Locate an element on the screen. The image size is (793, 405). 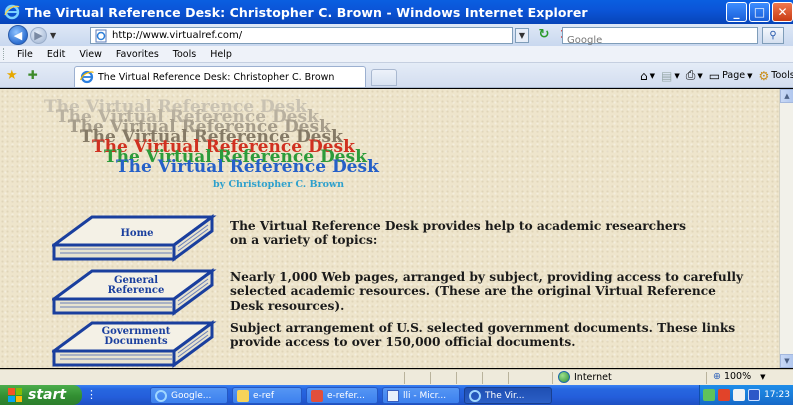
taskbar-clock: 17:23 is located at coordinates (777, 395).